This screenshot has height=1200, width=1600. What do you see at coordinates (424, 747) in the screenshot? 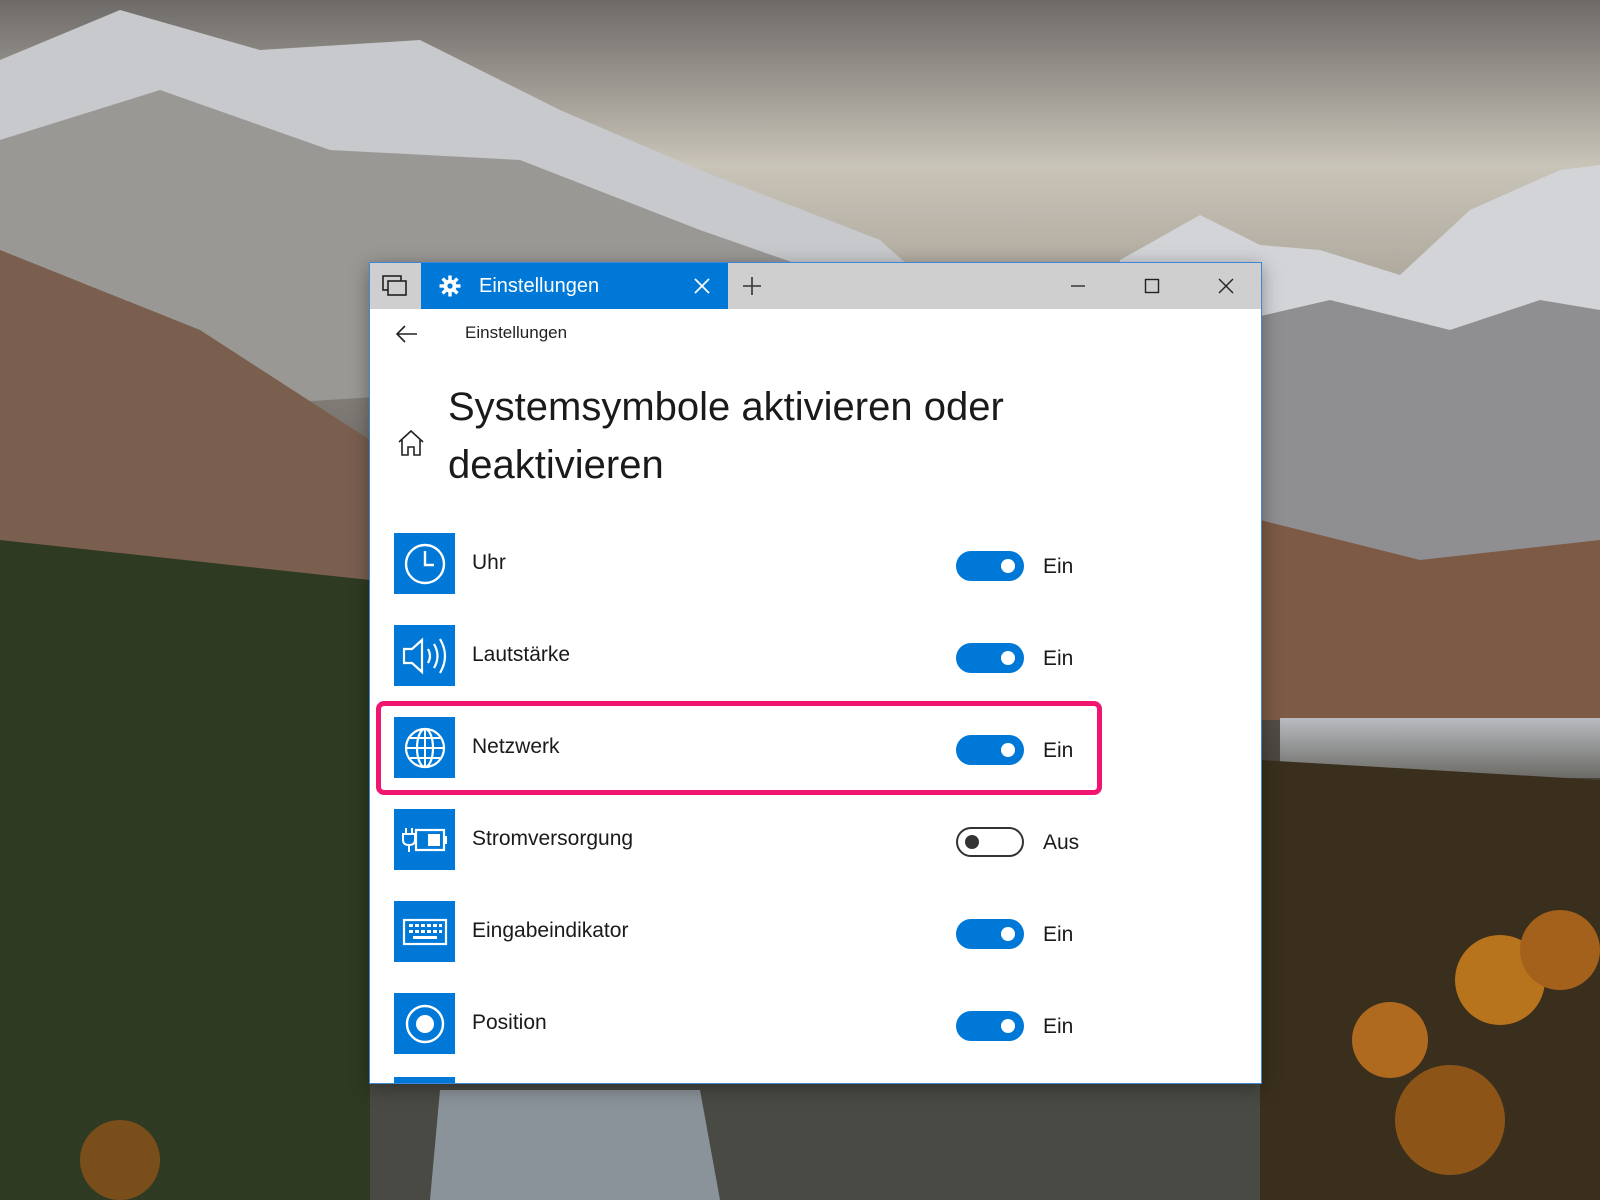
I see `globe-icon` at bounding box center [424, 747].